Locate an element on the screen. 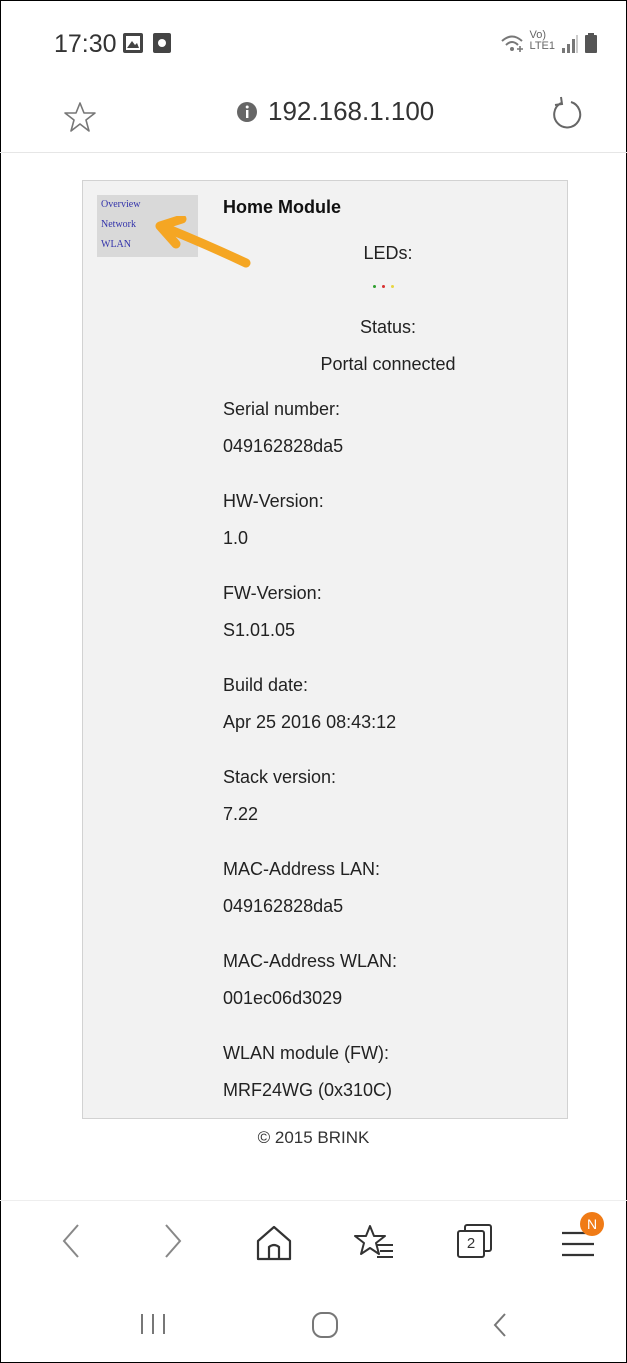 This screenshot has width=627, height=1363. browser-url-bar: 192.168.1.100 is located at coordinates (313, 121).